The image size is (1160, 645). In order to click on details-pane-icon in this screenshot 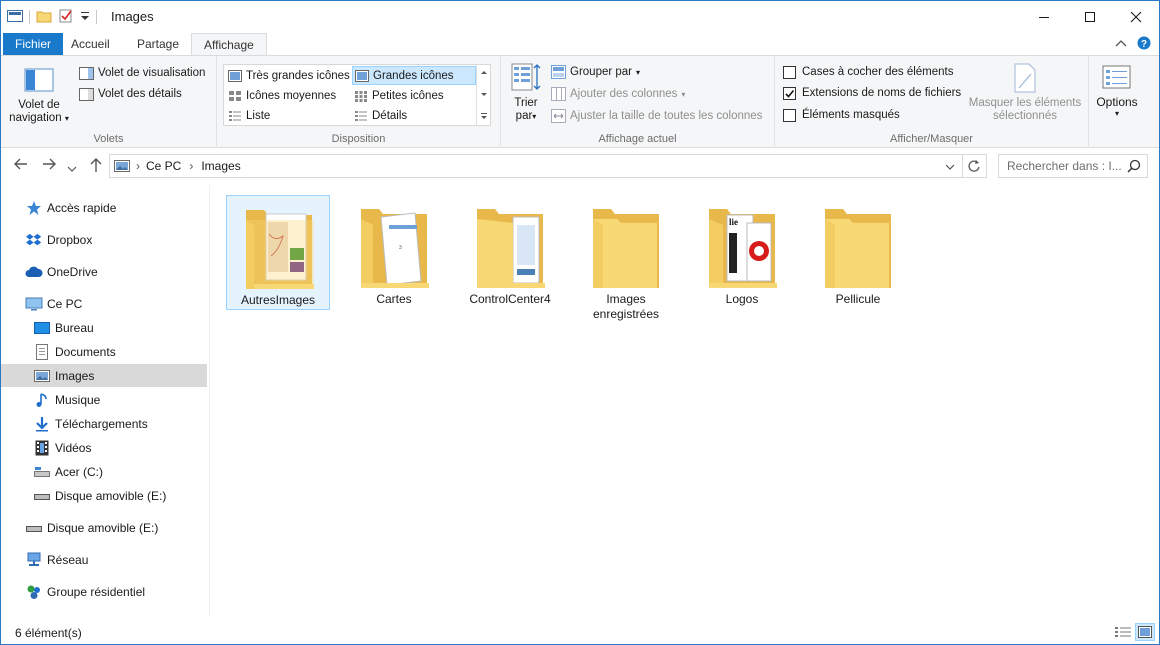, I will do `click(86, 94)`.